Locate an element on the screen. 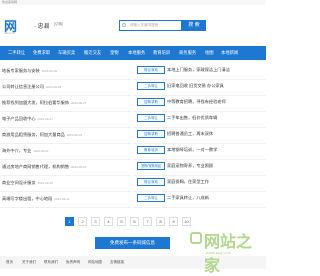 This screenshot has width=320, height=276. list-item-title: 商旅用品租赁服务，阿加大量商品 is located at coordinates (33, 134).